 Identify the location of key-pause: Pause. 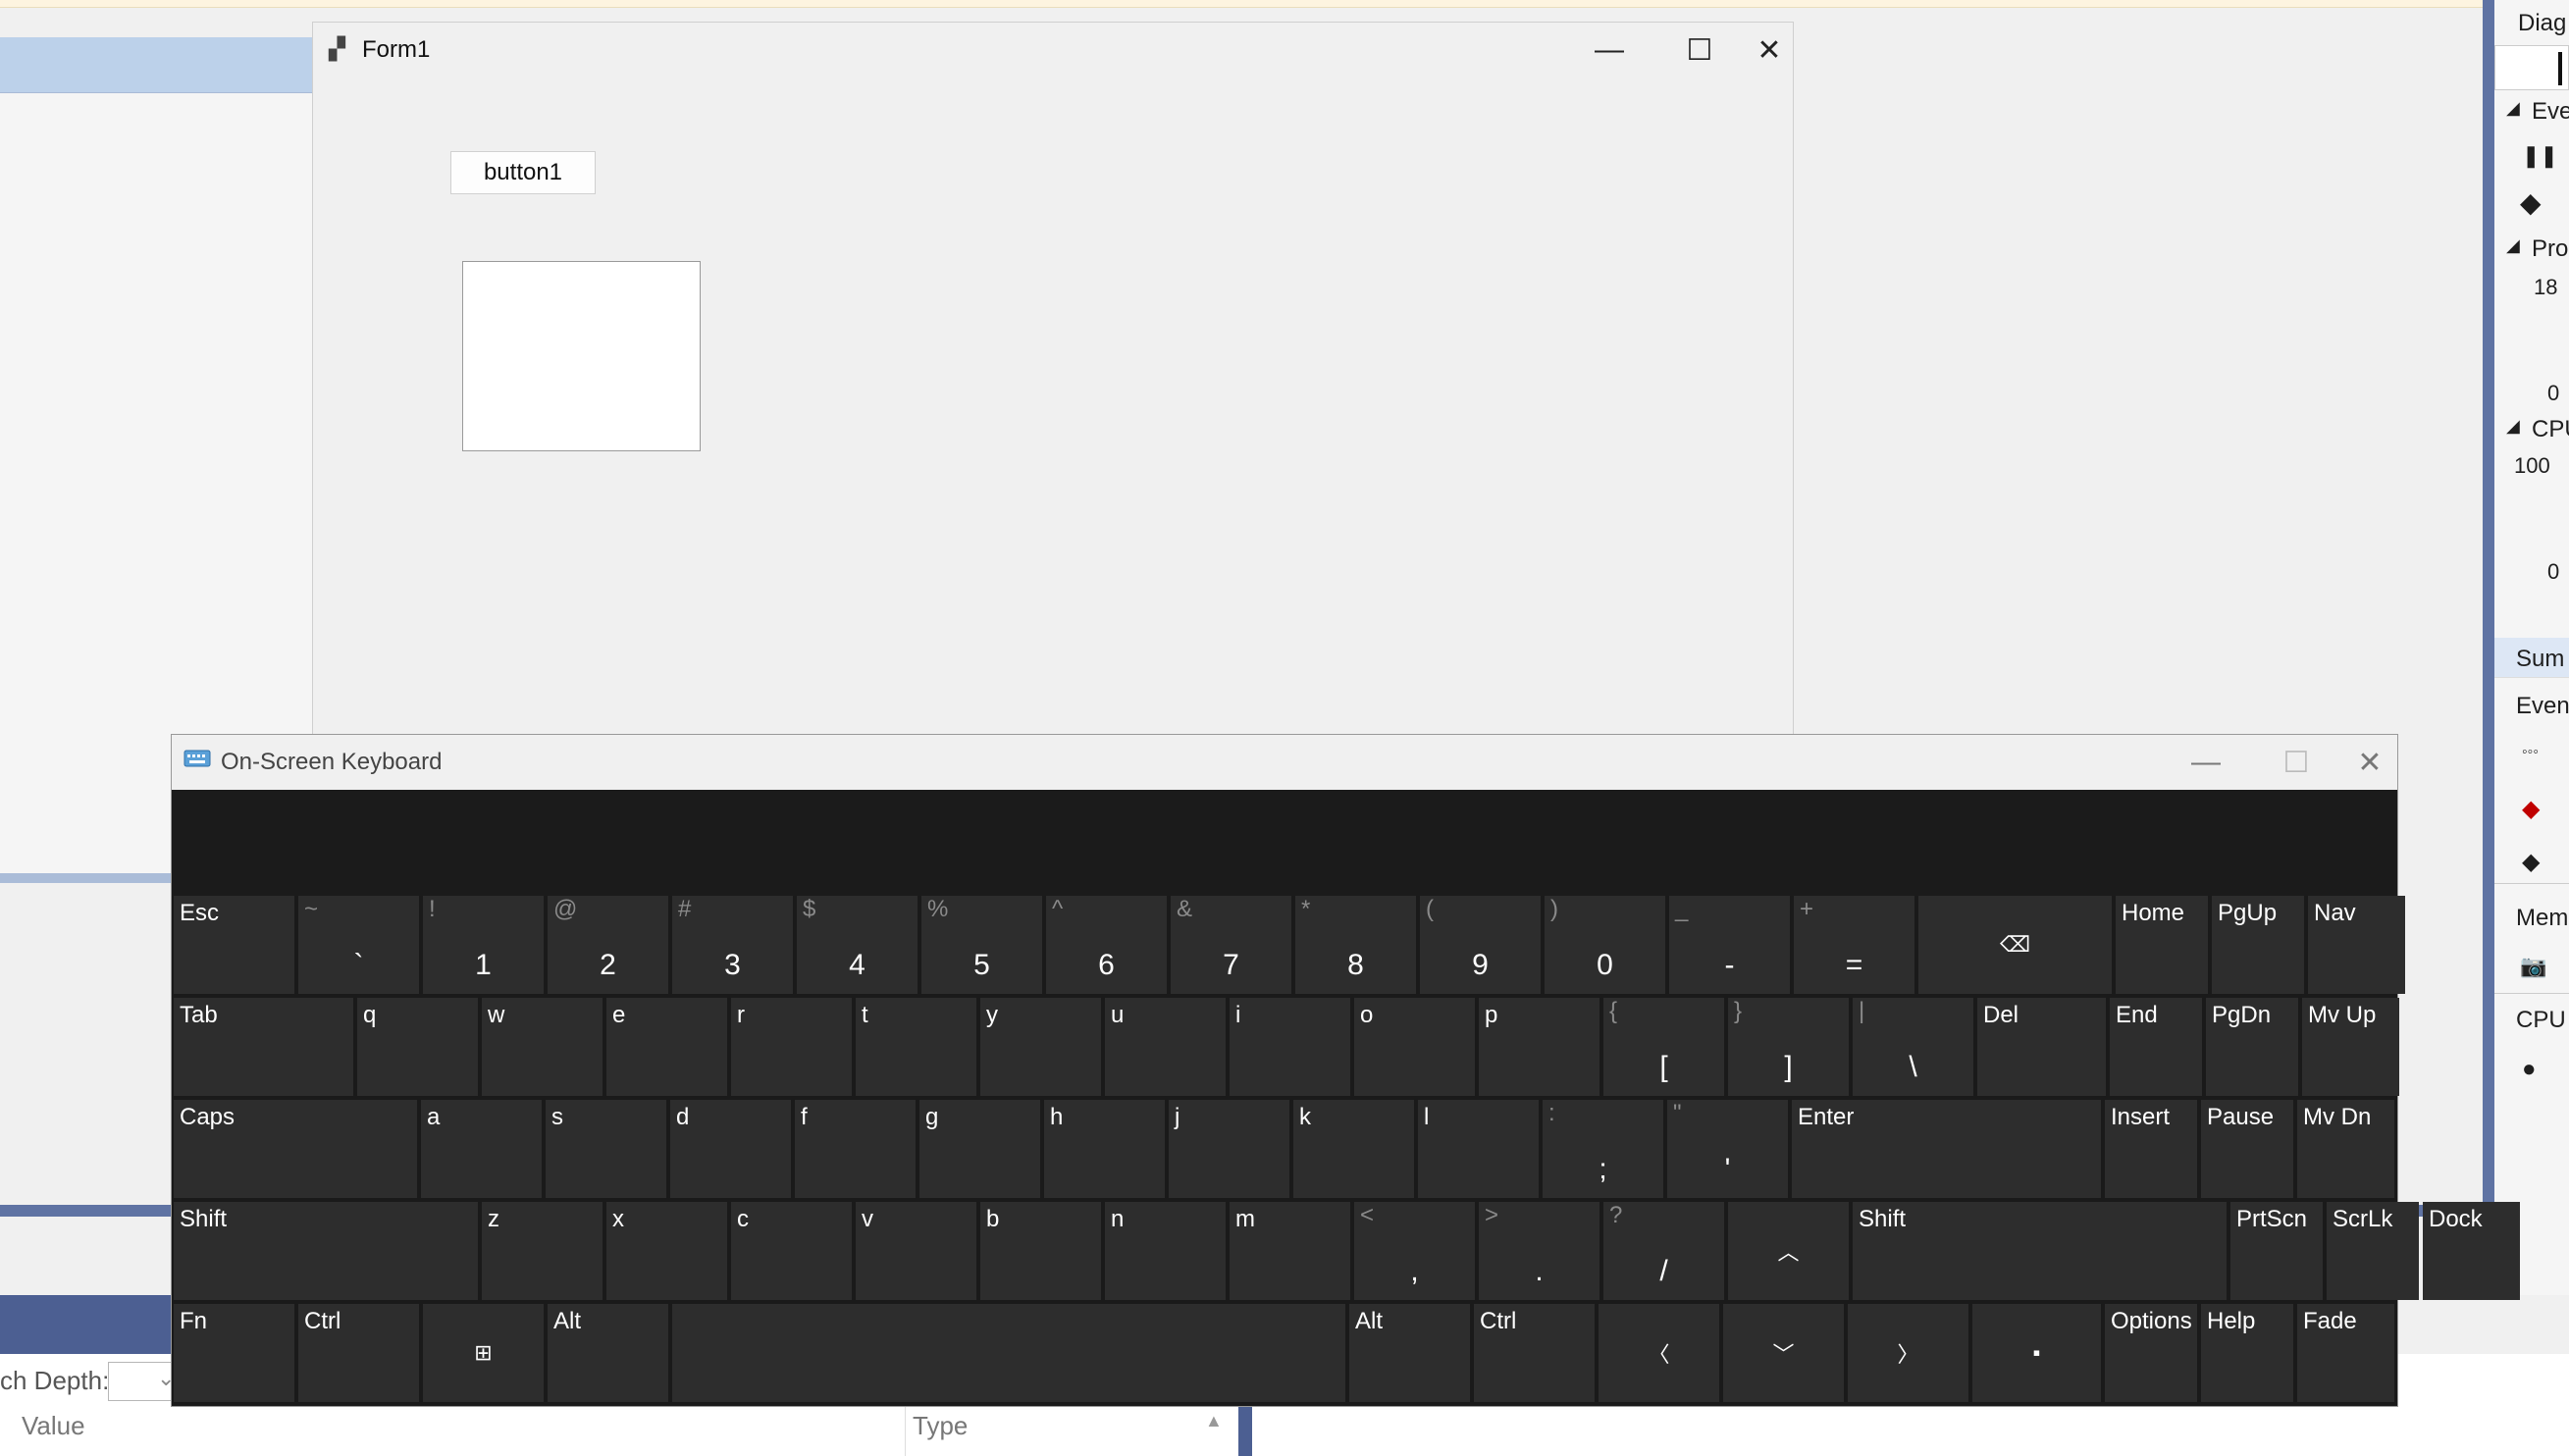
(2247, 1149).